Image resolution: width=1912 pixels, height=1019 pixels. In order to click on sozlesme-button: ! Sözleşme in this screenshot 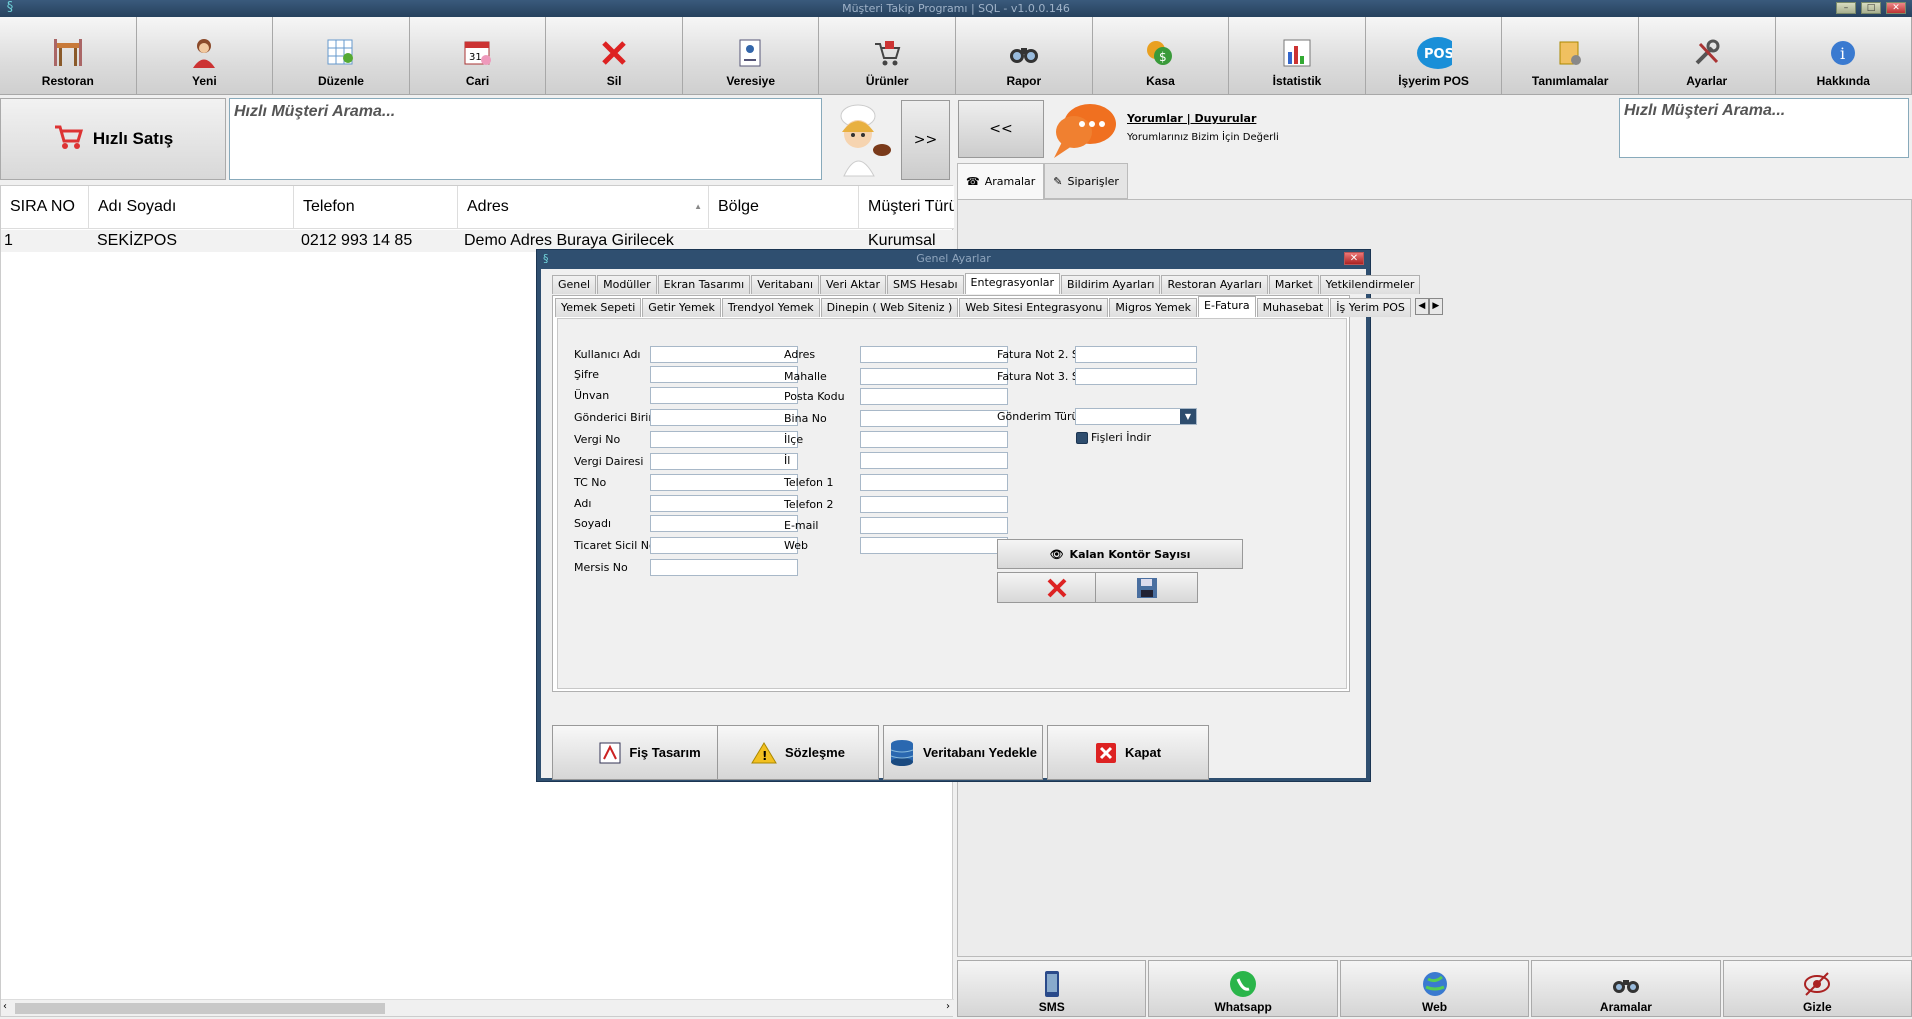, I will do `click(798, 752)`.